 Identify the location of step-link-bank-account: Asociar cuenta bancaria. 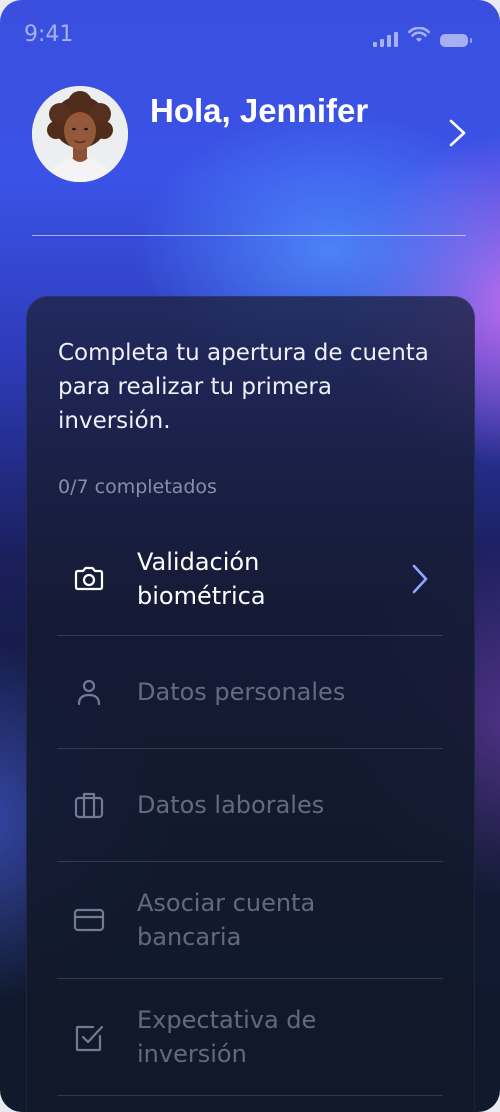
(250, 920).